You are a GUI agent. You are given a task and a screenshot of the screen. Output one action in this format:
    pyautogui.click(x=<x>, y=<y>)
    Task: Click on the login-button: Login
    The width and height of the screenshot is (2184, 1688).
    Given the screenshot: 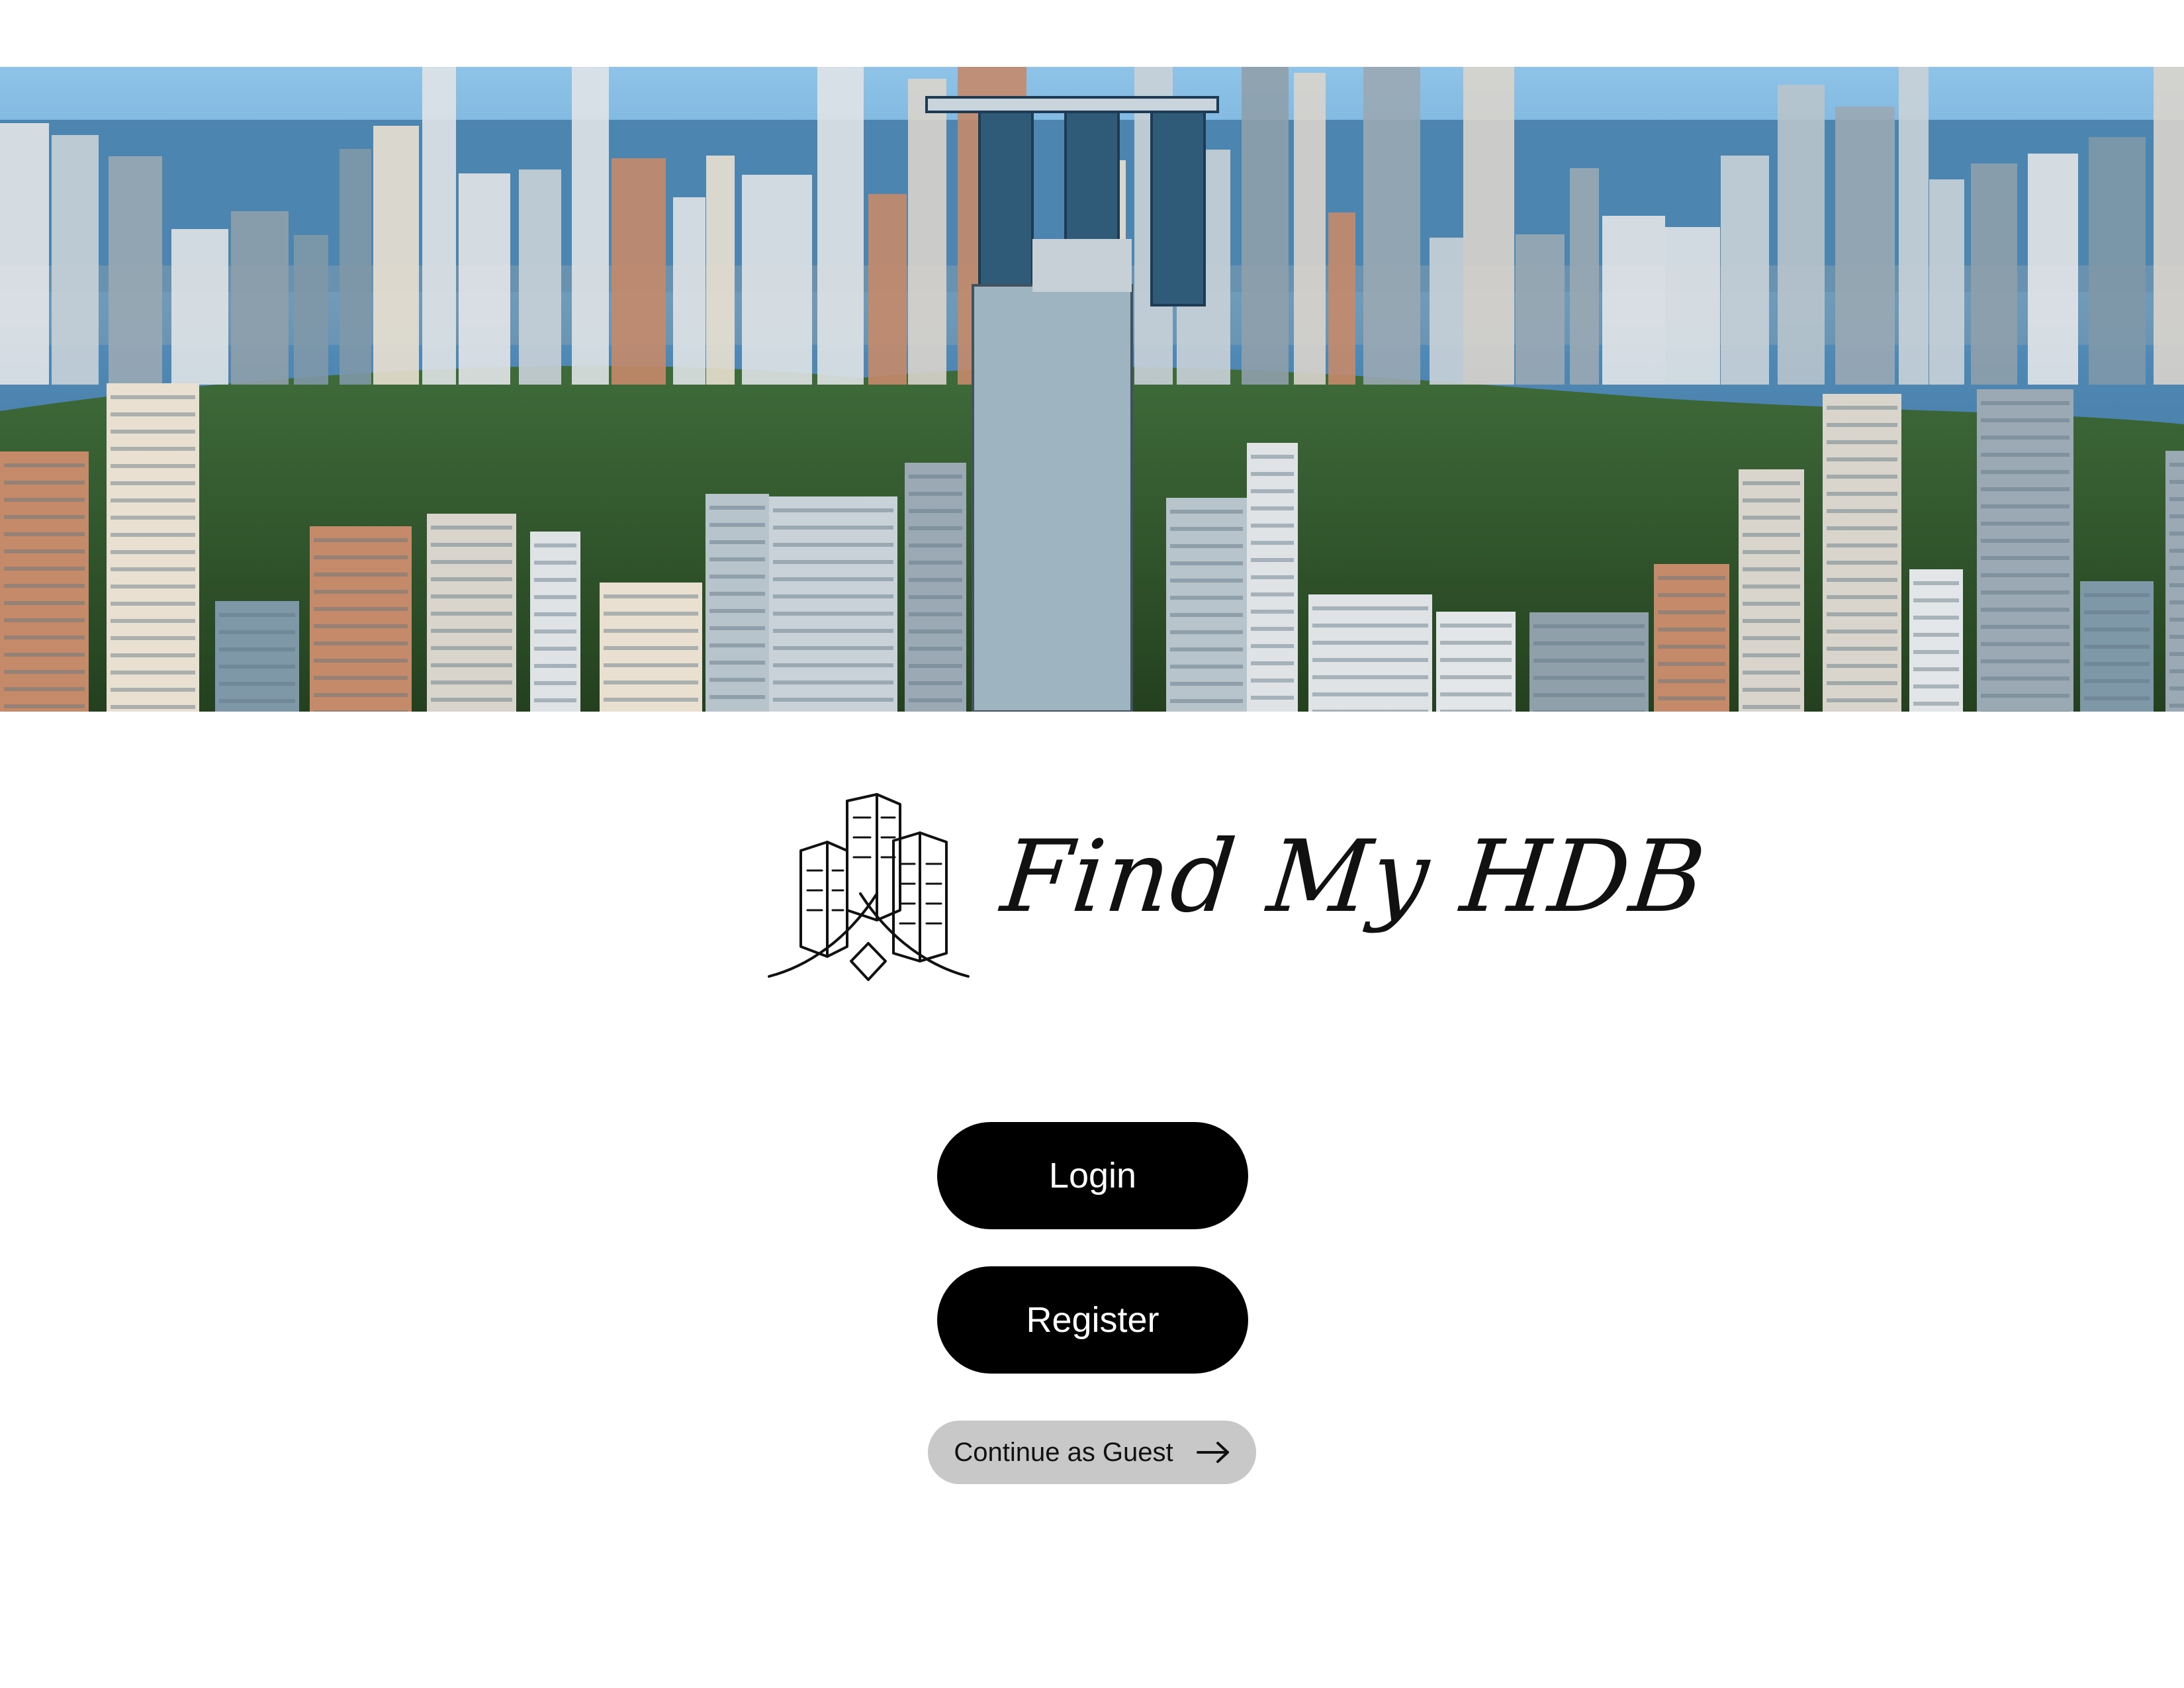 What is the action you would take?
    pyautogui.click(x=1092, y=1175)
    